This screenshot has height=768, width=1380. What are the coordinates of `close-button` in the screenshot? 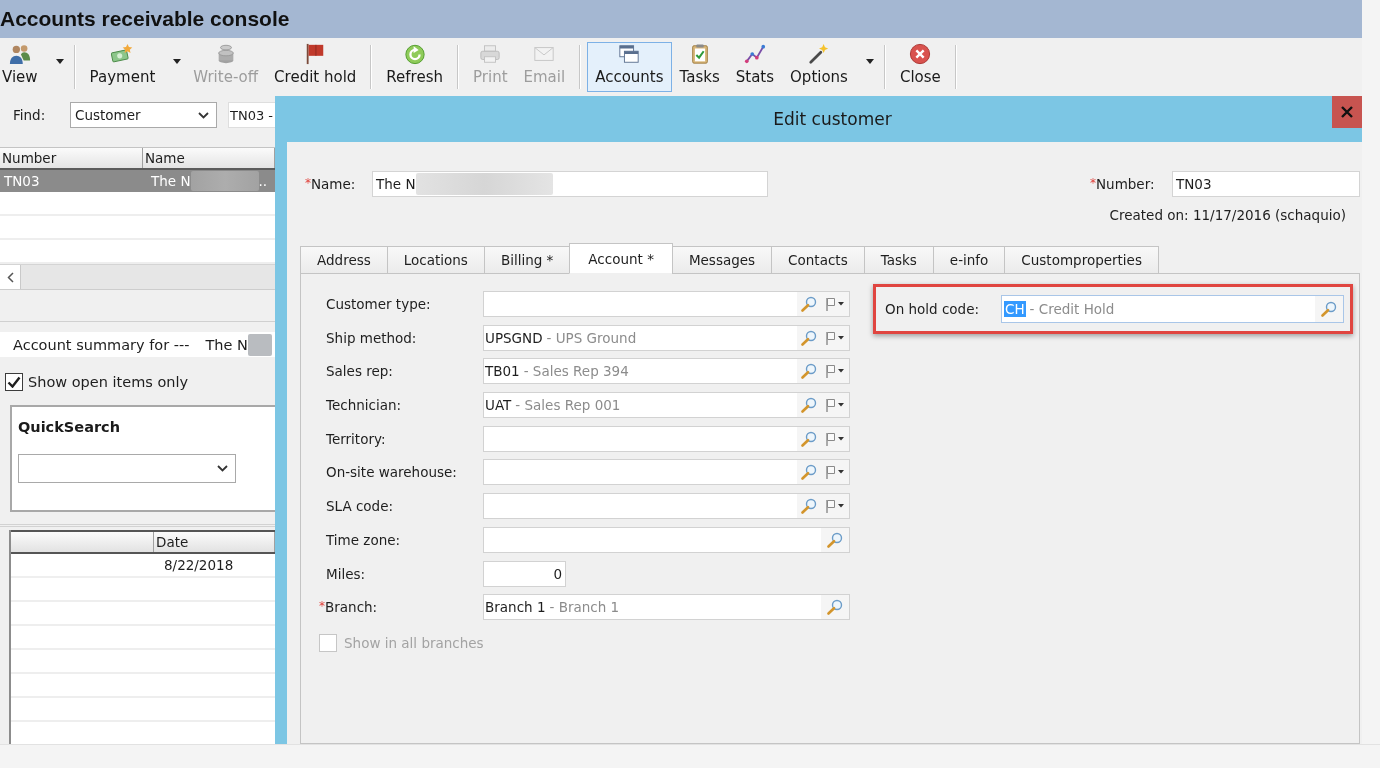 It's located at (1347, 112).